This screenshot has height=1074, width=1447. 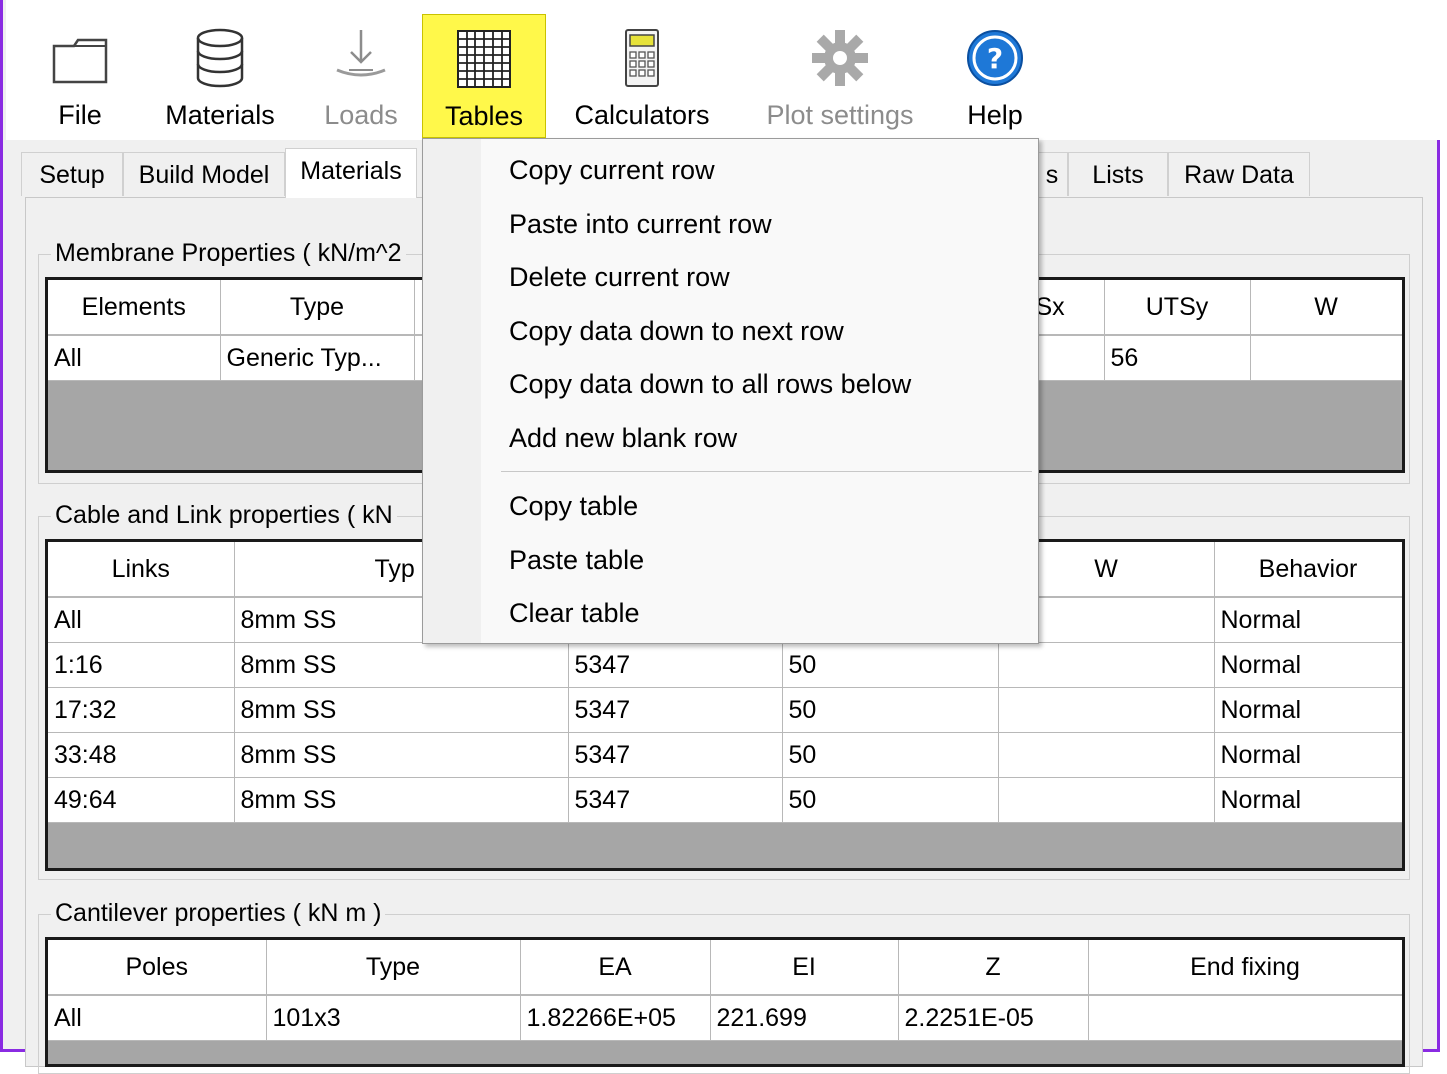 What do you see at coordinates (615, 1018) in the screenshot?
I see `cell-ea: 1.82266E+05` at bounding box center [615, 1018].